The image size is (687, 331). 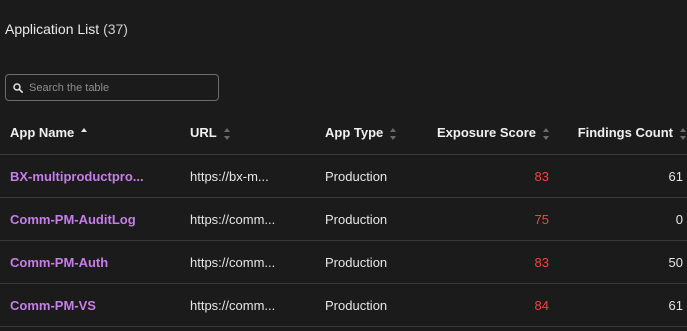 I want to click on title-text: Application List, so click(x=52, y=29).